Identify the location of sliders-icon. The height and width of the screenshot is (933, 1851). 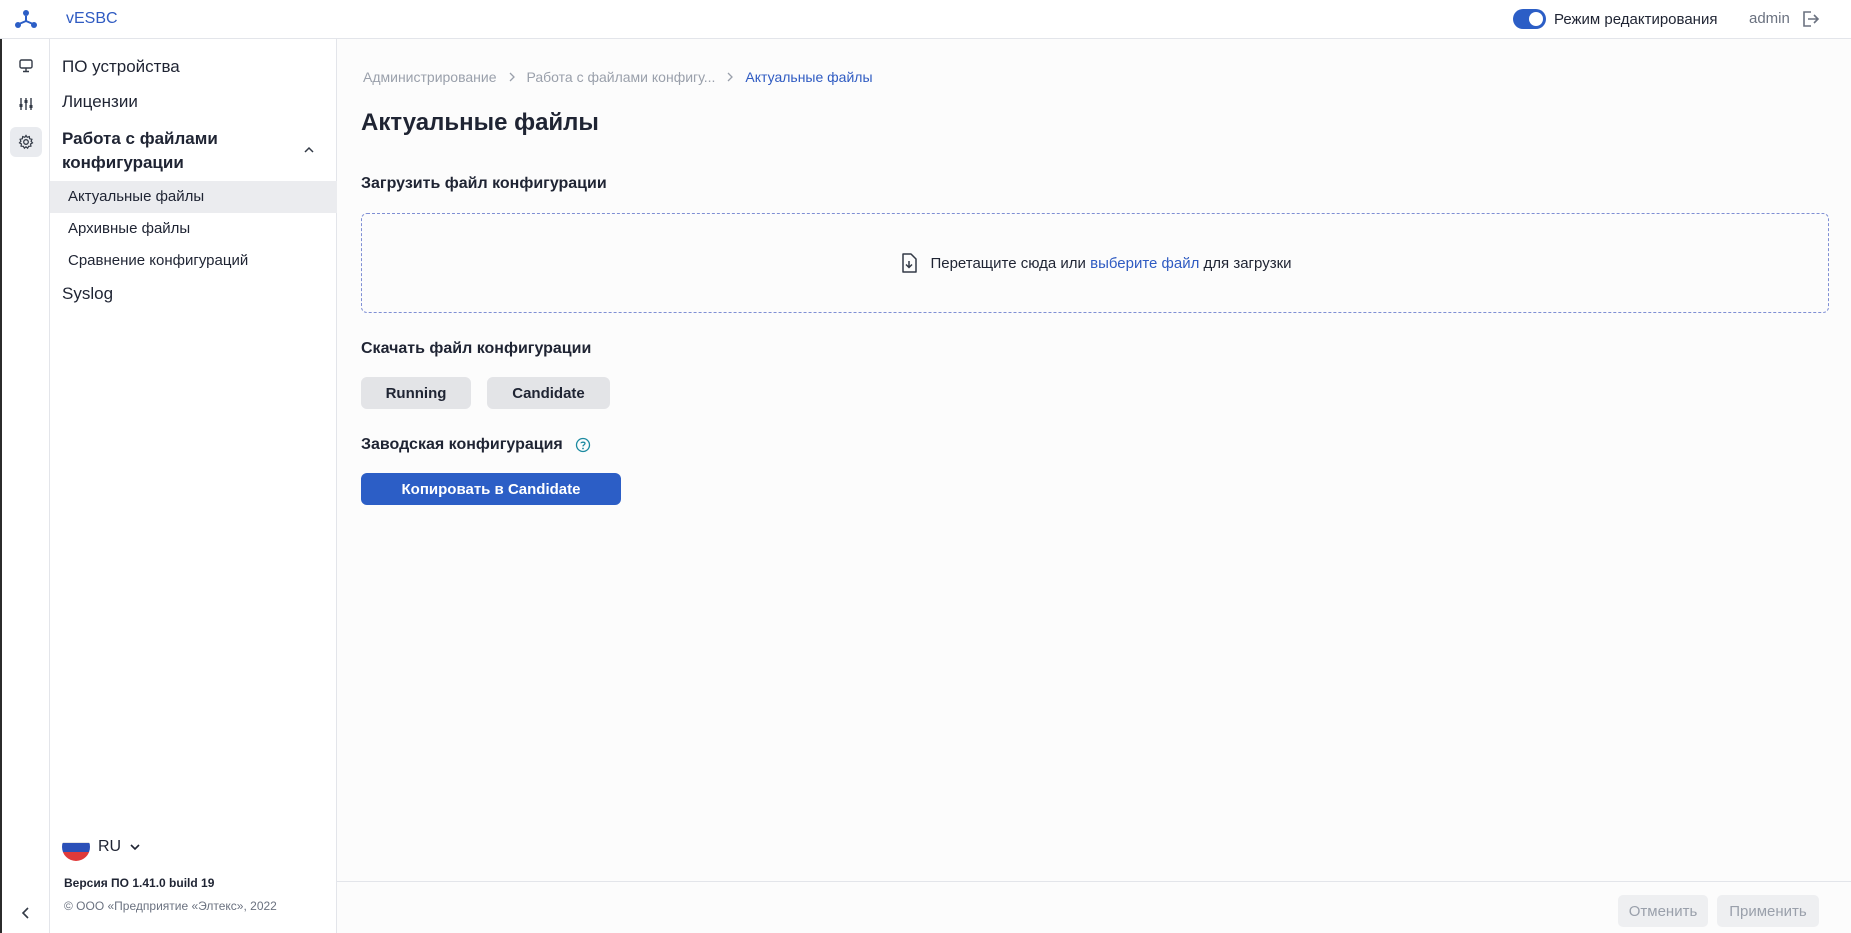
(26, 104).